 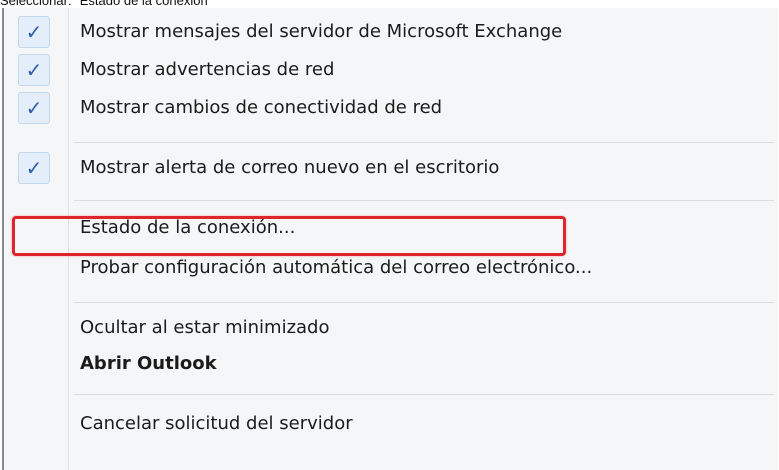 What do you see at coordinates (261, 107) in the screenshot?
I see `menu-item-label: Mostrar cambios de conectividad de red` at bounding box center [261, 107].